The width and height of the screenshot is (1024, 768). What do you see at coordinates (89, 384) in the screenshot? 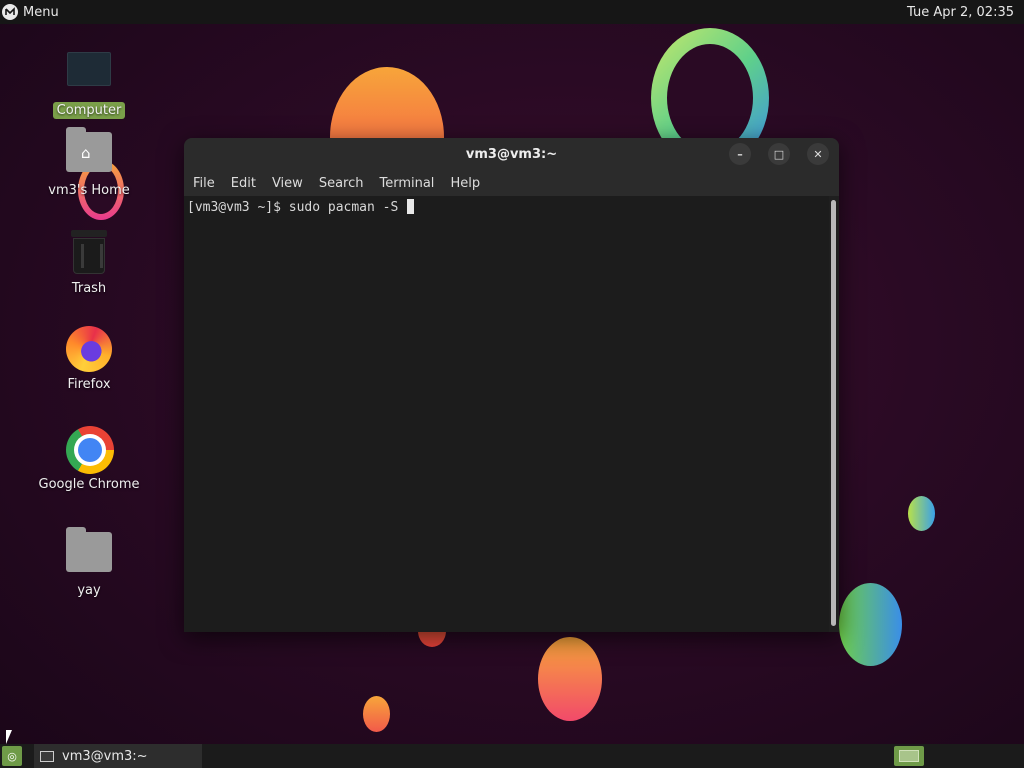
I see `desktop-icon-label: Firefox` at bounding box center [89, 384].